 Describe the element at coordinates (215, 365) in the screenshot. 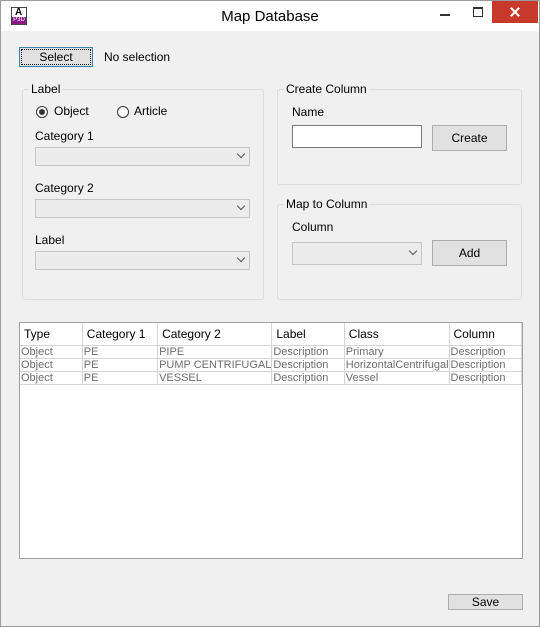

I see `table-cell: PUMP CENTRIFUGAL` at that location.